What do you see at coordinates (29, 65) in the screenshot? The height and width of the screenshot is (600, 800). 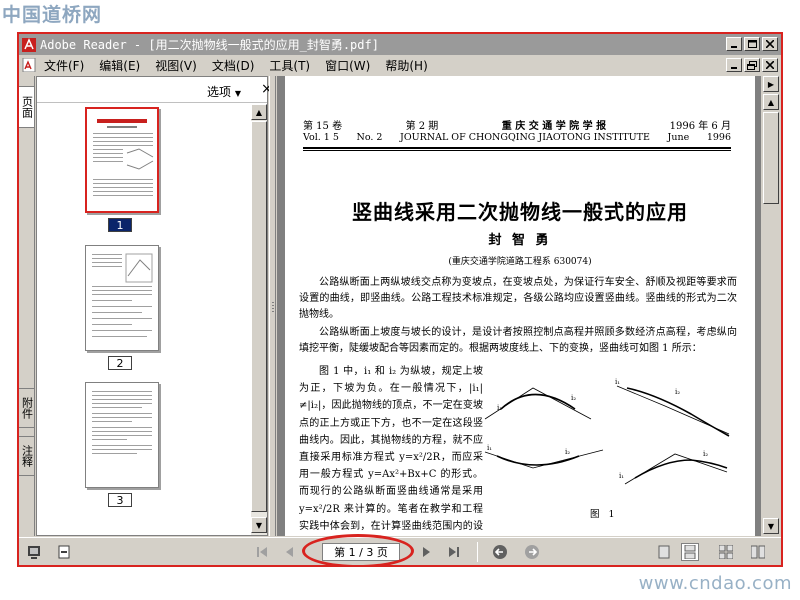 I see `pdf-document-icon` at bounding box center [29, 65].